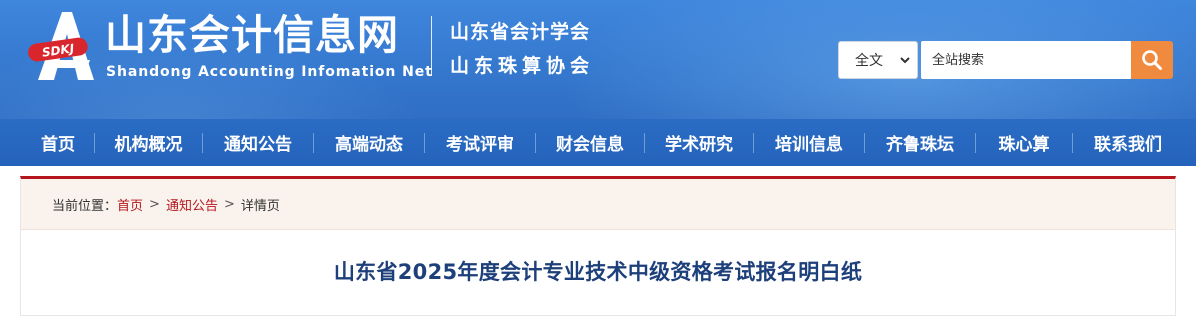  Describe the element at coordinates (1024, 142) in the screenshot. I see `nav-item-mental-abacus: 珠心算` at that location.